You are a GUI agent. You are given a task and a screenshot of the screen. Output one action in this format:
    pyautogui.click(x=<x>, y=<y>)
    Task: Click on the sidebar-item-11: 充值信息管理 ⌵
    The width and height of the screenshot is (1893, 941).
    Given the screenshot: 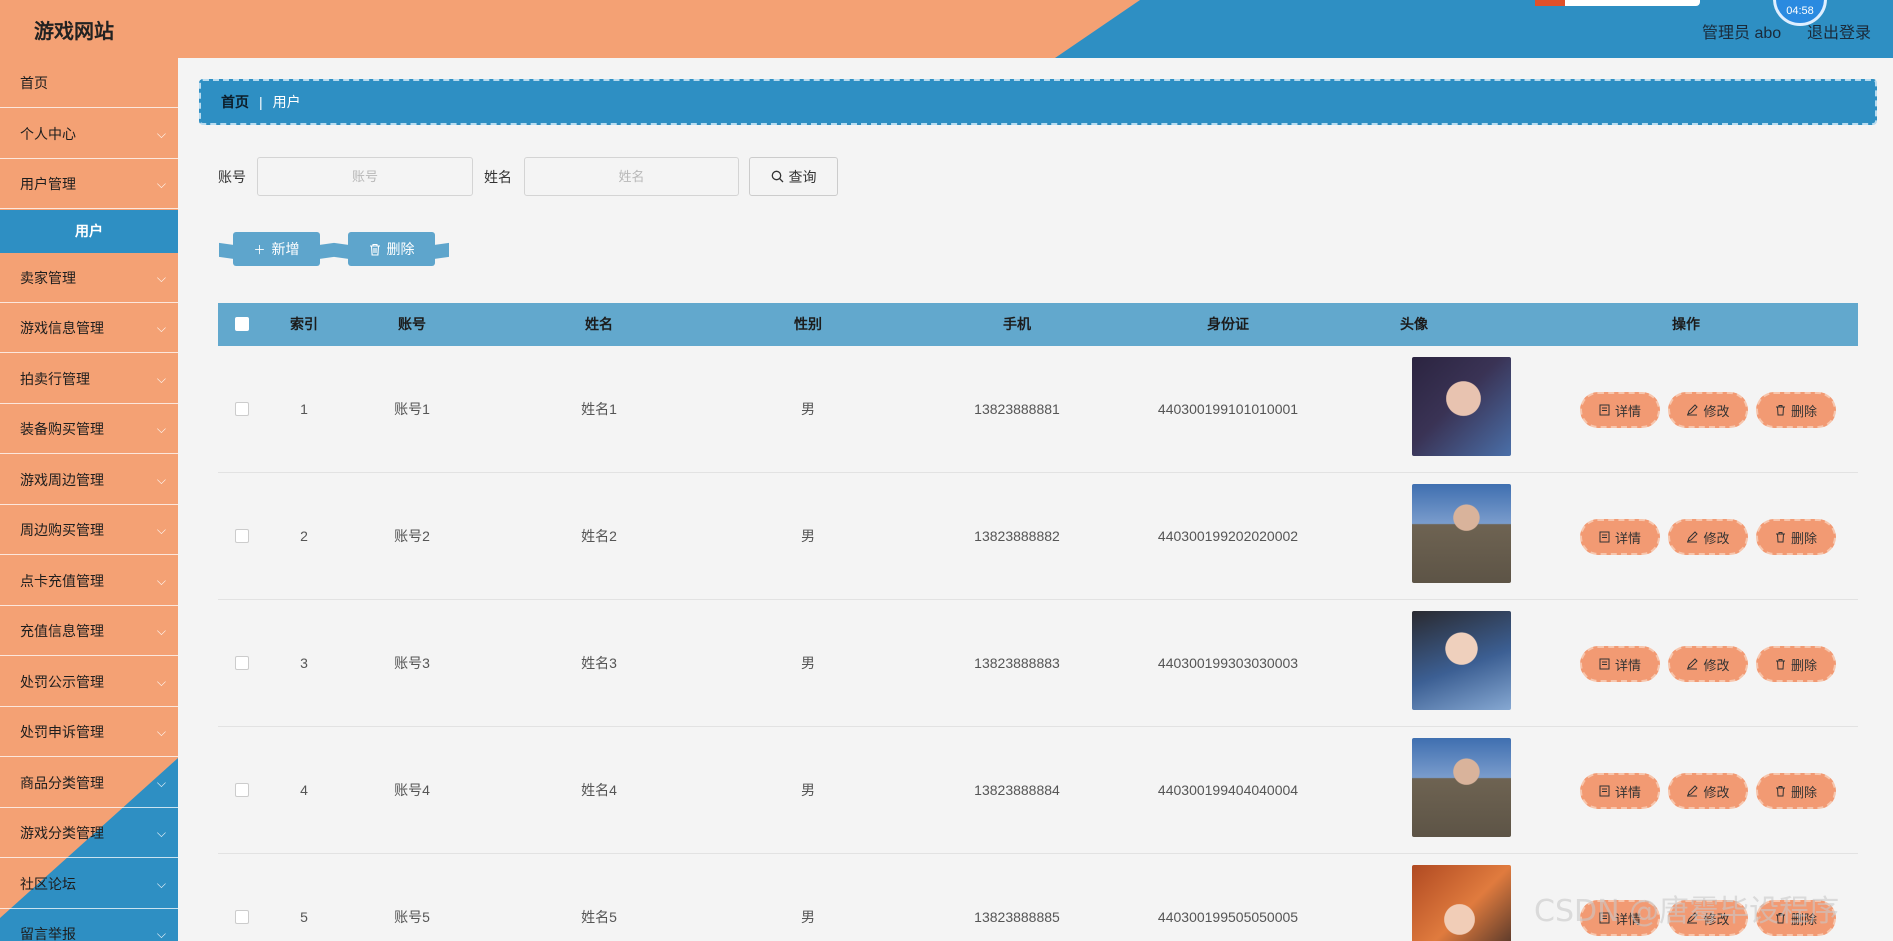 What is the action you would take?
    pyautogui.click(x=89, y=631)
    